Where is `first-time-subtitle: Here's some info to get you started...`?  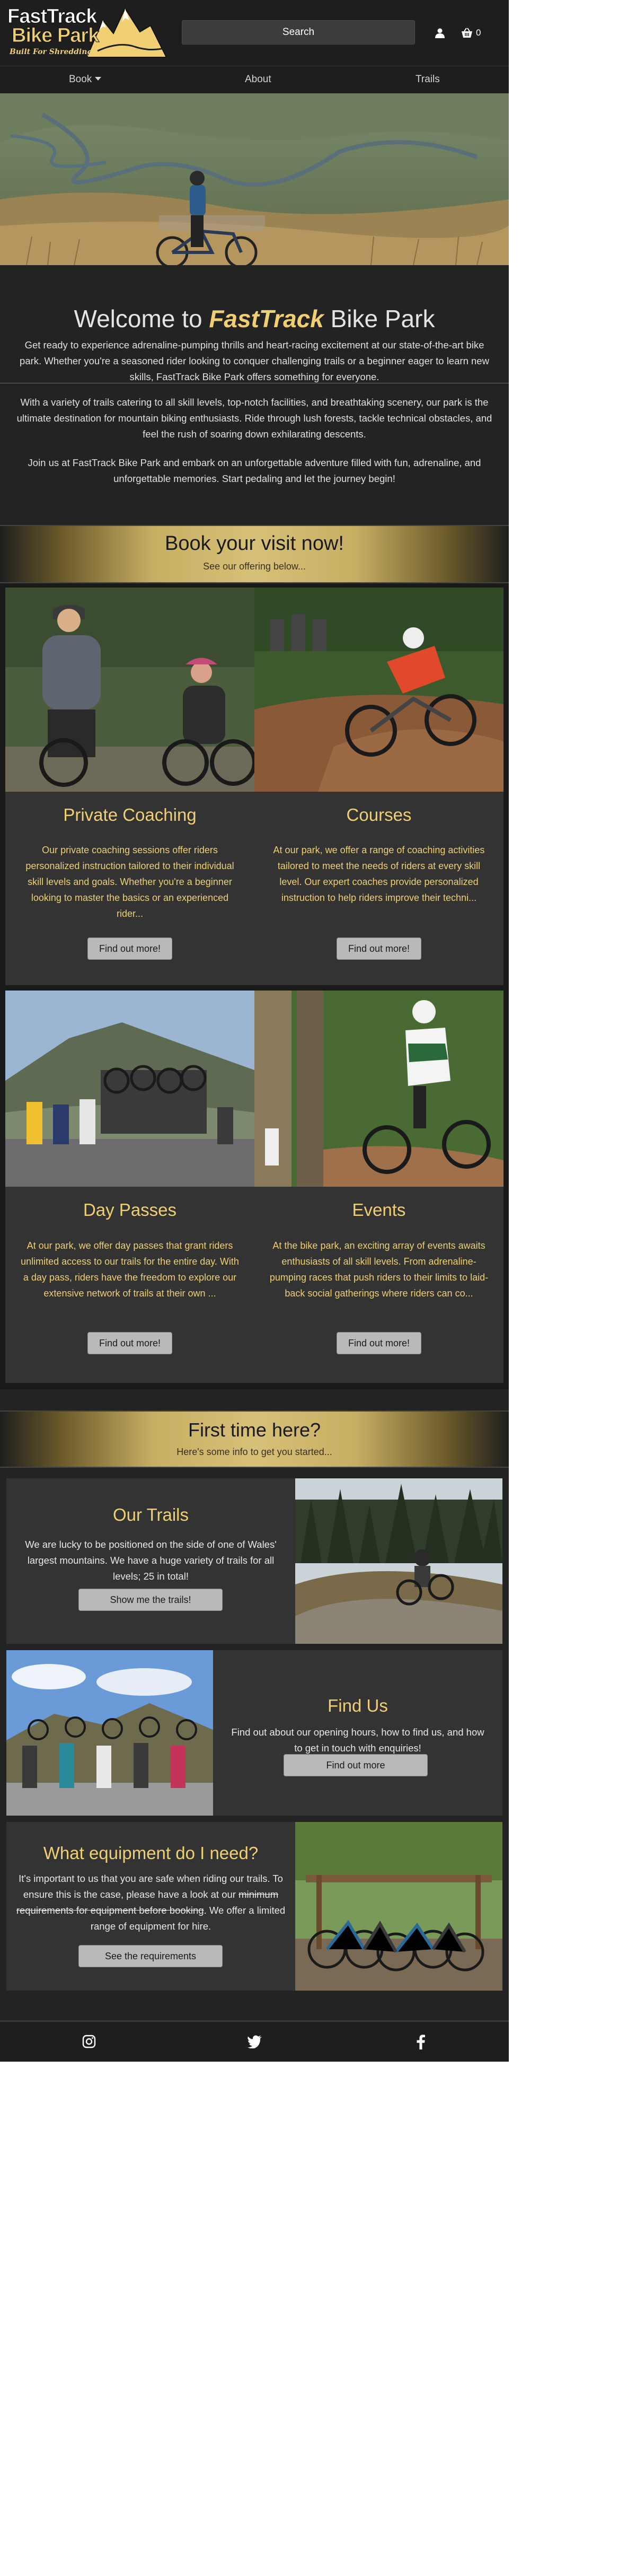
first-time-subtitle: Here's some info to get you started... is located at coordinates (254, 1452).